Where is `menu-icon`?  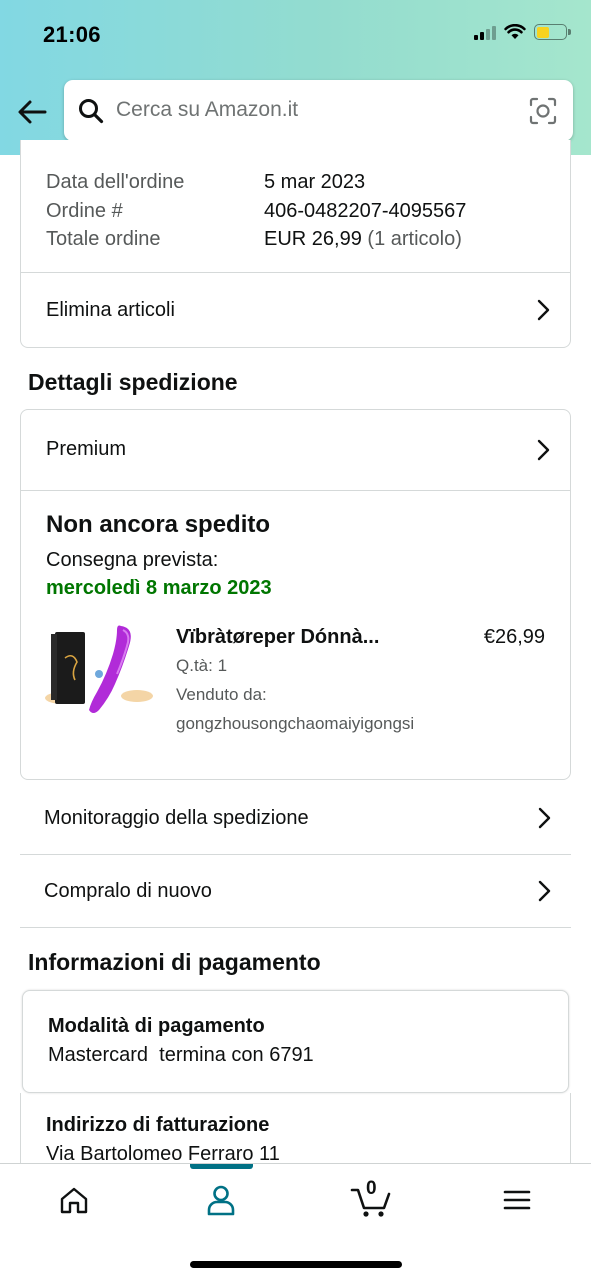 menu-icon is located at coordinates (517, 1200).